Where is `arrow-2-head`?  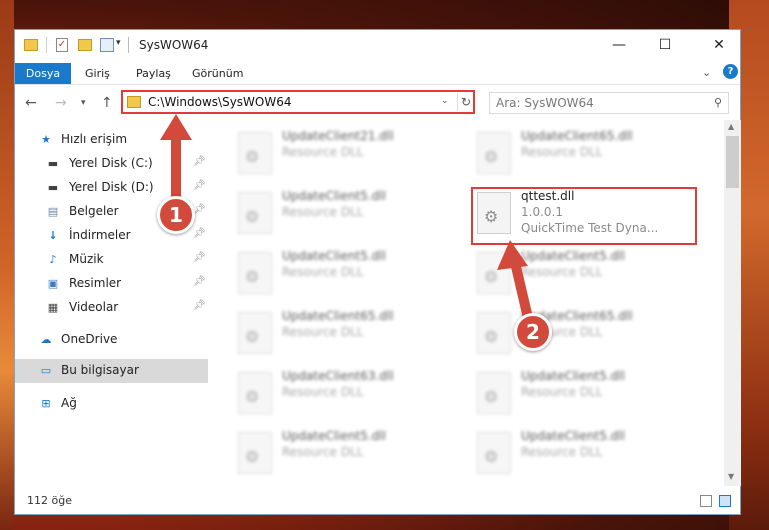 arrow-2-head is located at coordinates (512, 255).